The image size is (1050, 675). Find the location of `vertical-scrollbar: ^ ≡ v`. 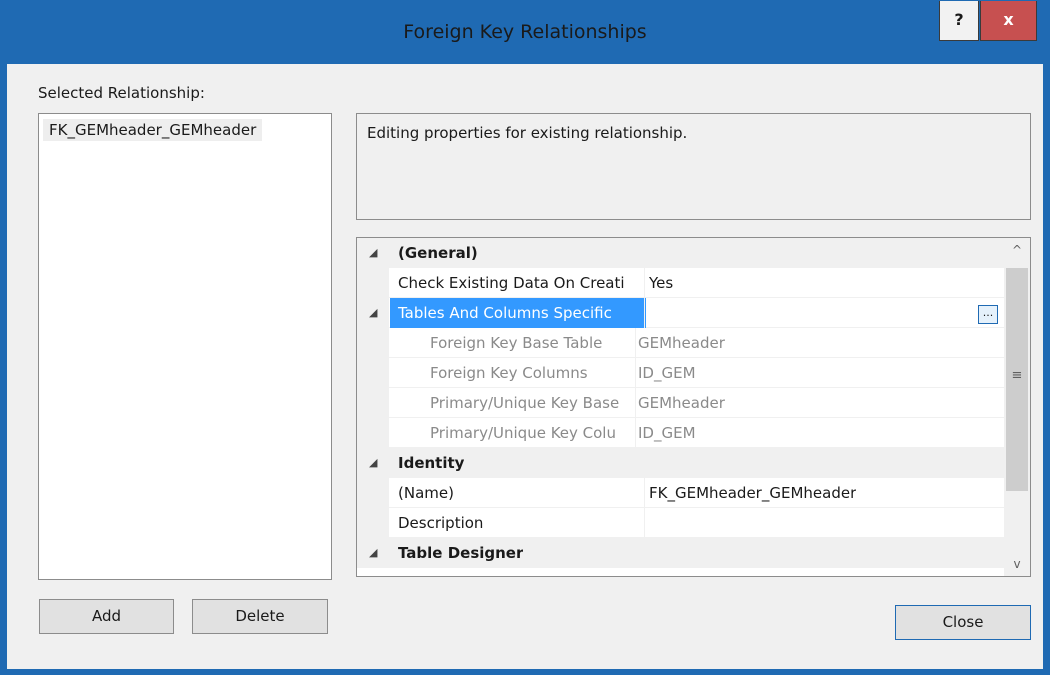

vertical-scrollbar: ^ ≡ v is located at coordinates (1017, 407).